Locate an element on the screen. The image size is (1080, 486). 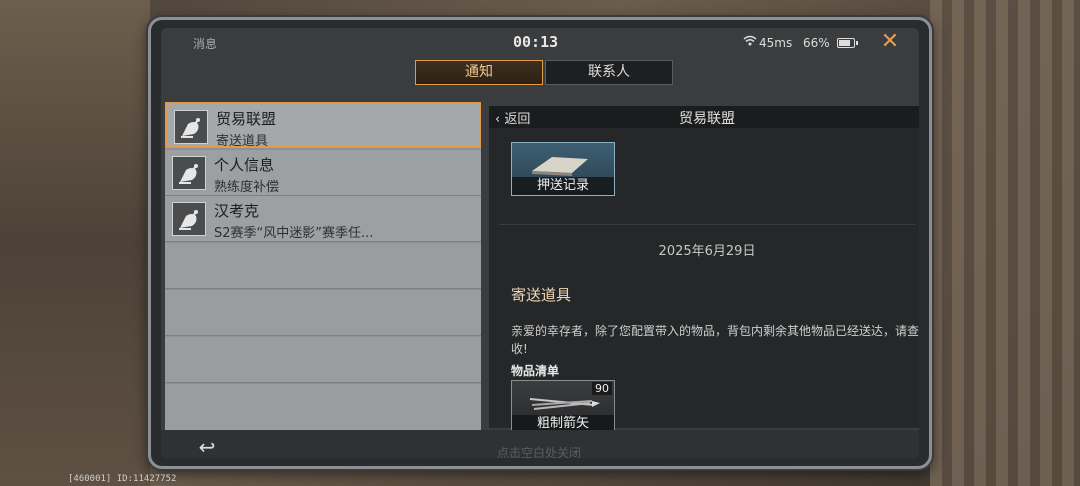
list-item-title: 个人信息 is located at coordinates (244, 165).